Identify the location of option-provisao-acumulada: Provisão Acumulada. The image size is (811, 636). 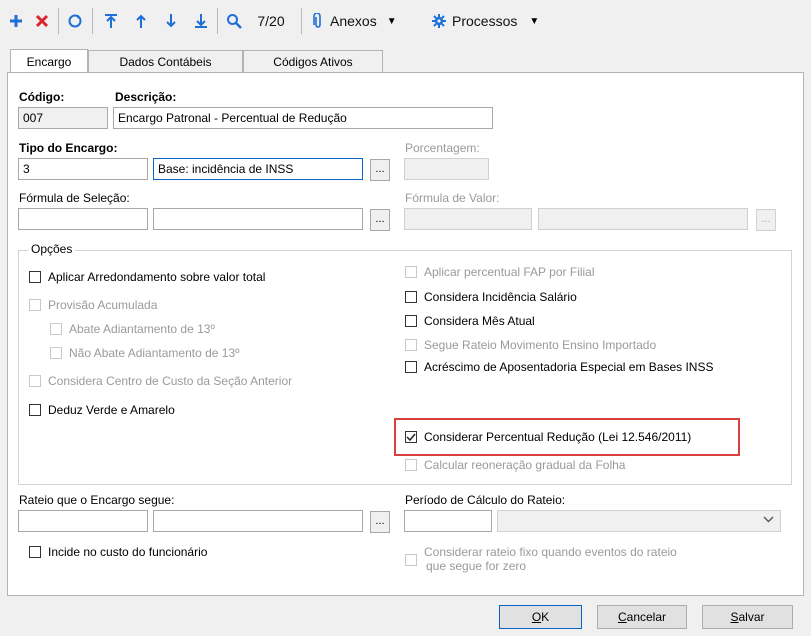
(93, 305).